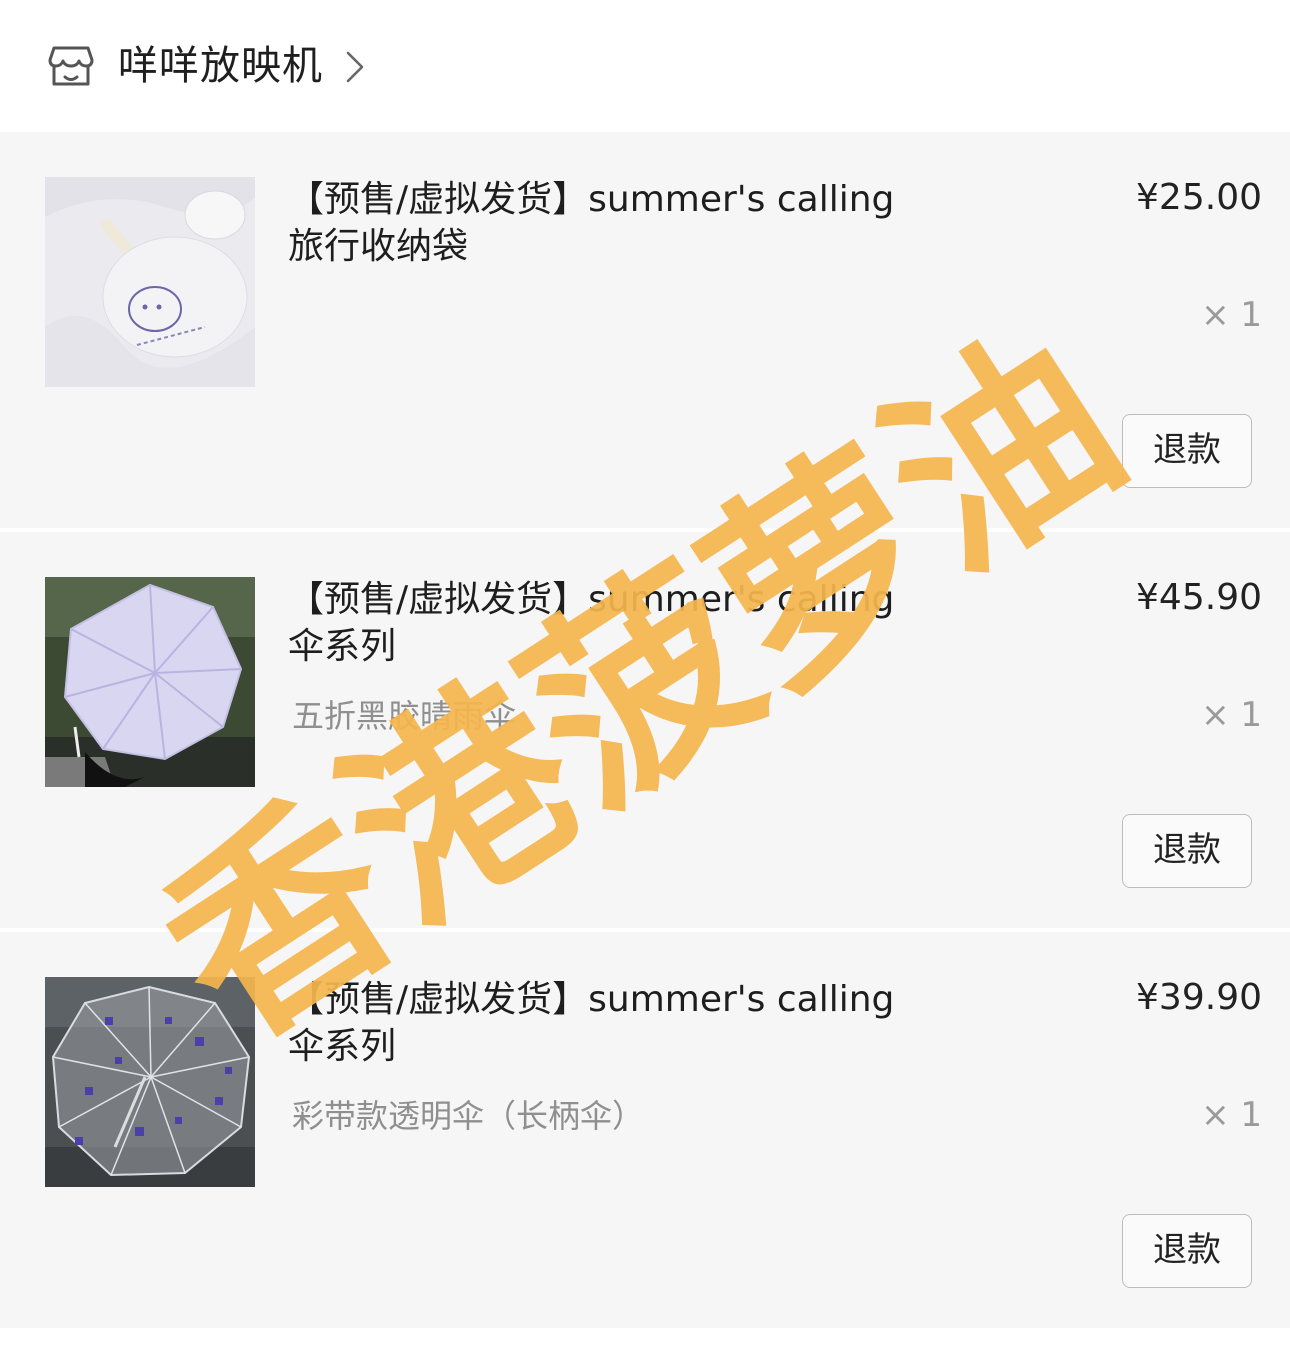  I want to click on product-price: ¥25.00, so click(1199, 197).